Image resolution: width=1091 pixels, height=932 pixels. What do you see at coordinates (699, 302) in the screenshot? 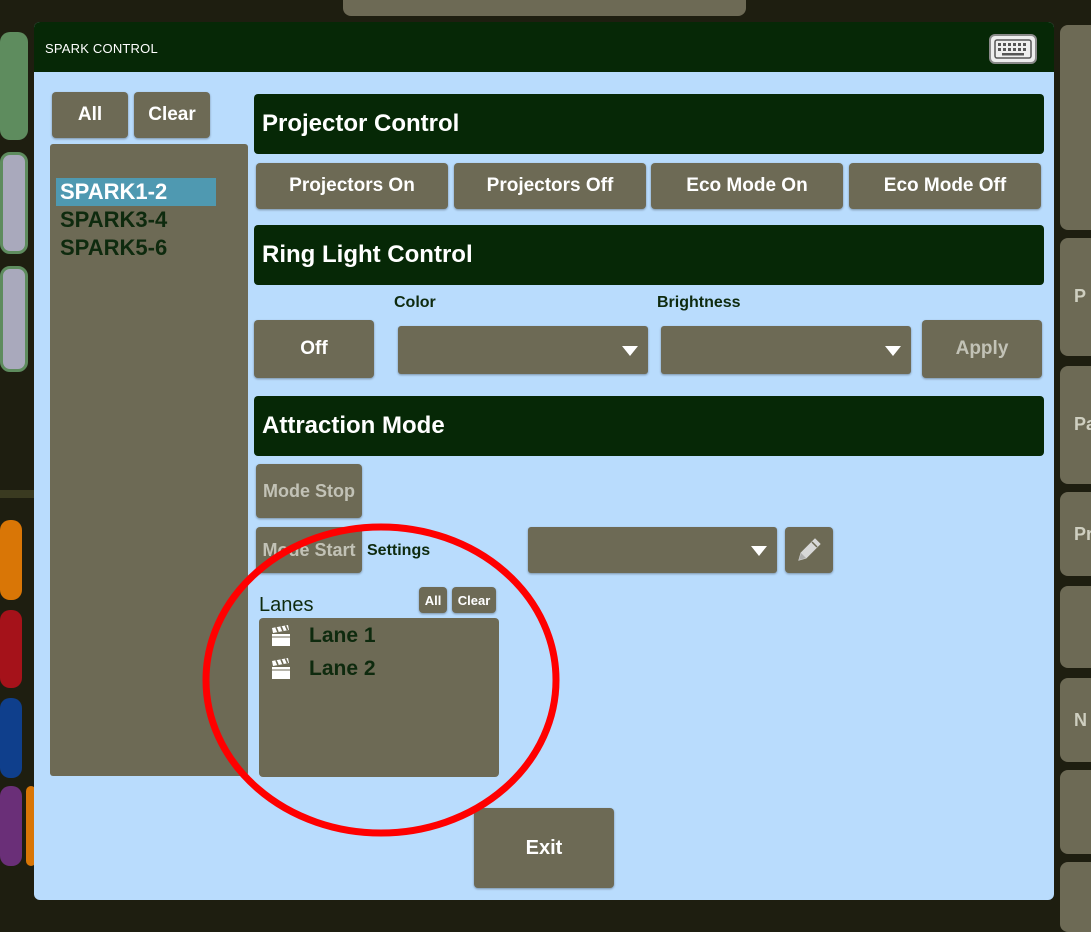
I see `brightness-label: Brightness` at bounding box center [699, 302].